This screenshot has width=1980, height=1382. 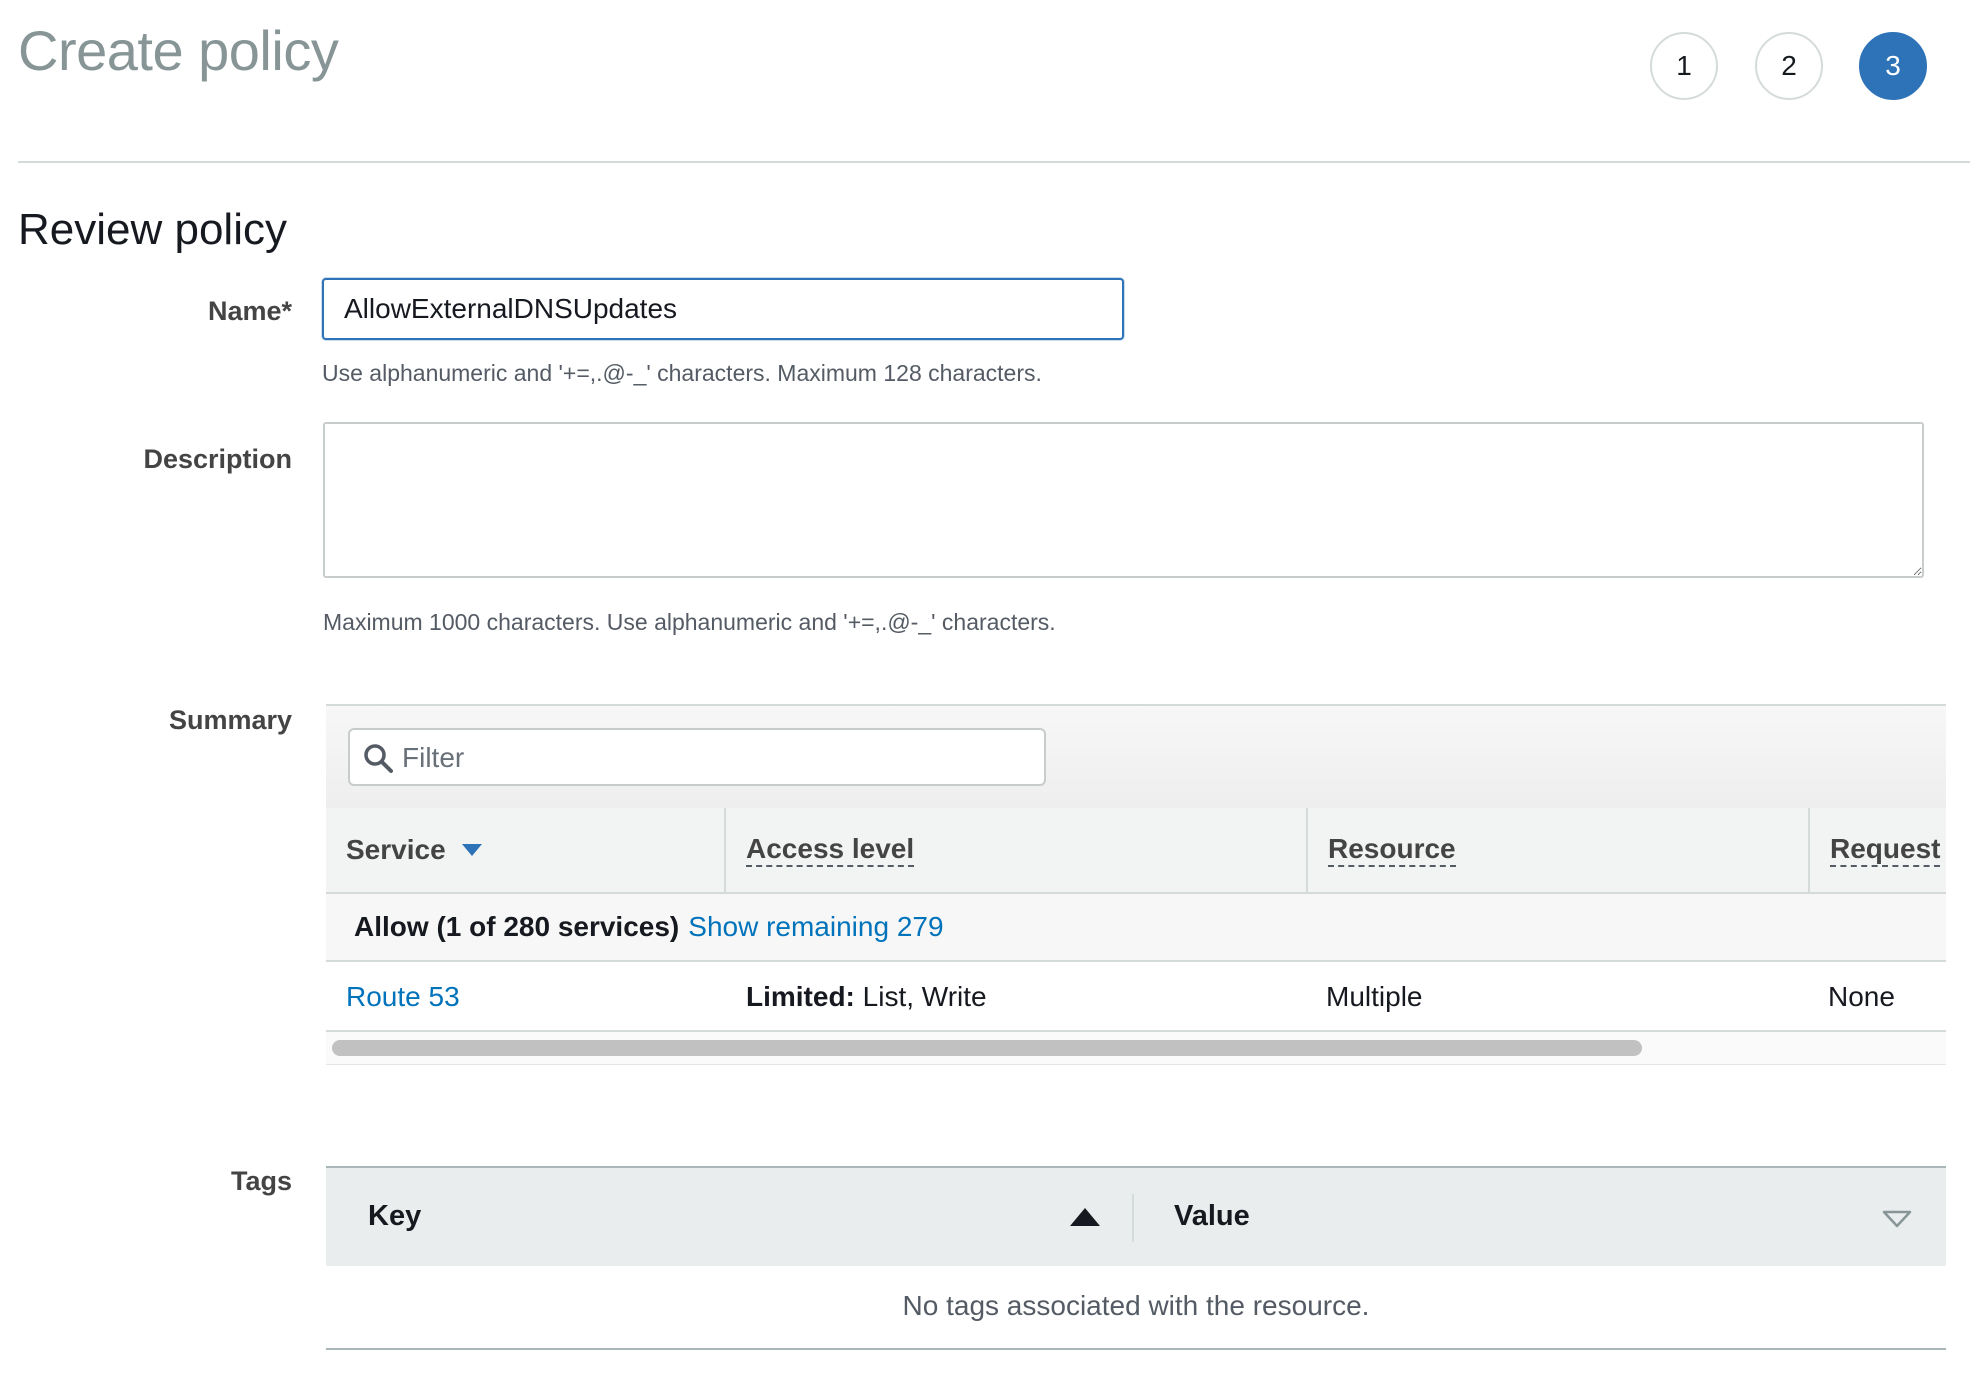 What do you see at coordinates (249, 311) in the screenshot?
I see `name-label: Name*` at bounding box center [249, 311].